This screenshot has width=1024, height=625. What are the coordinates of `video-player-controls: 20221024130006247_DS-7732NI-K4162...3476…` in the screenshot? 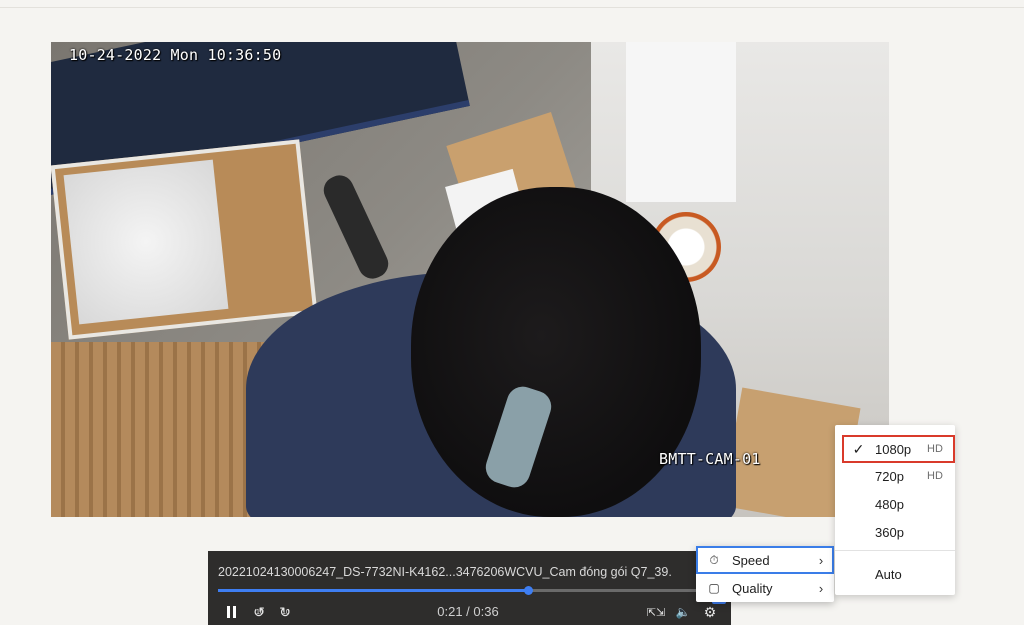 It's located at (469, 588).